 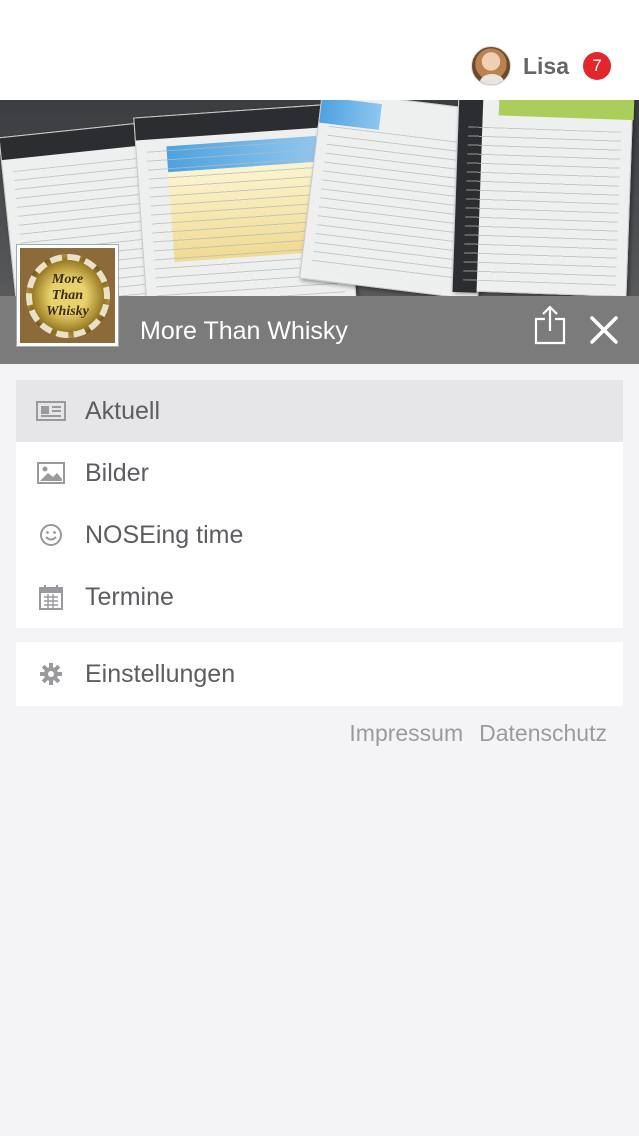 What do you see at coordinates (51, 411) in the screenshot?
I see `newspaper-icon` at bounding box center [51, 411].